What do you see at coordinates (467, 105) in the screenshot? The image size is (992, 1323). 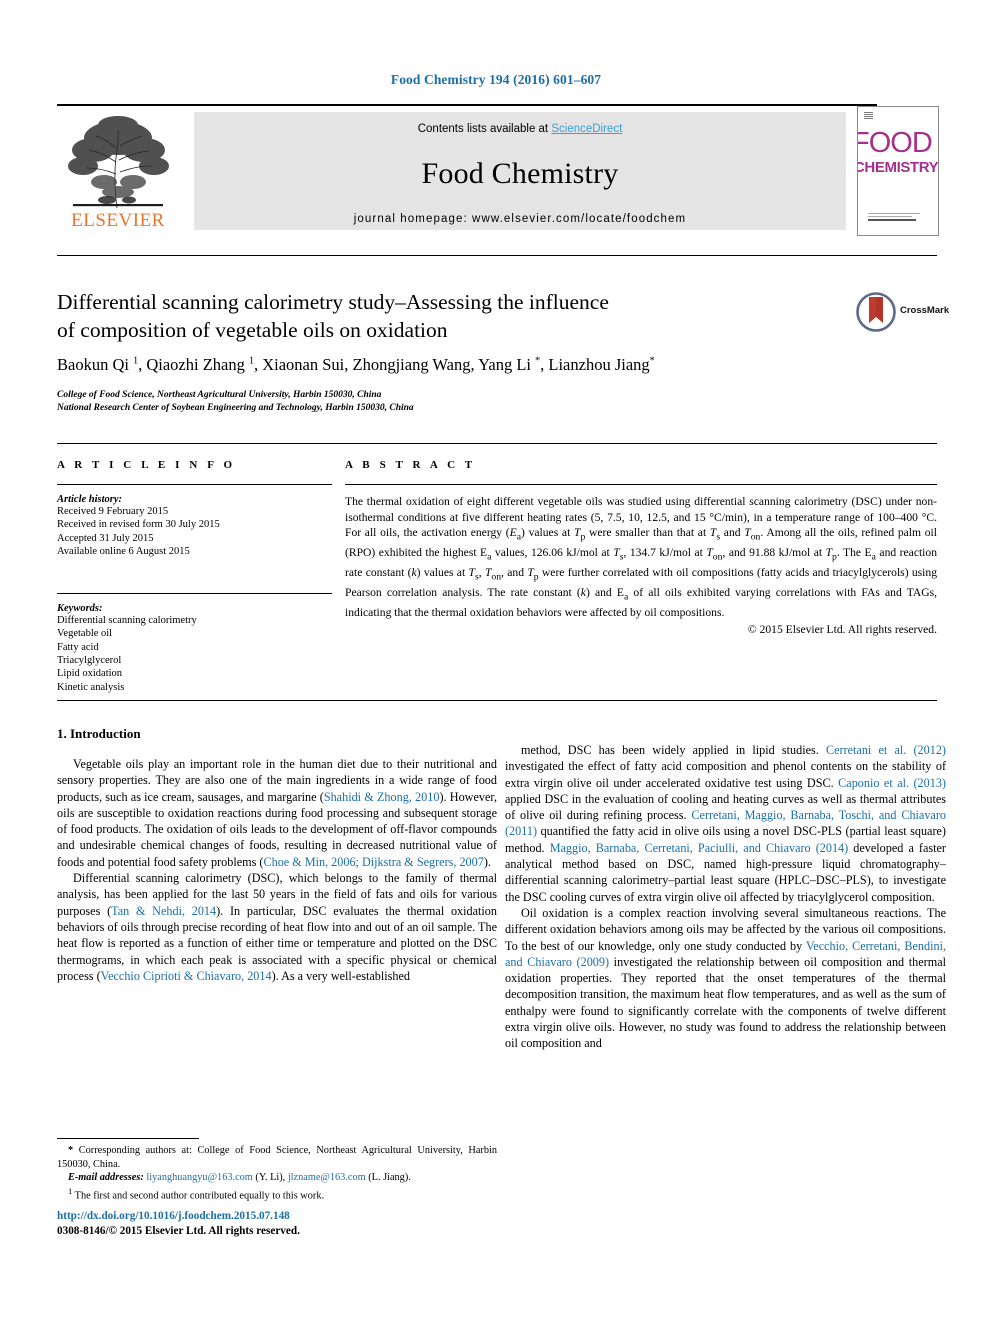 I see `masthead-top-rule` at bounding box center [467, 105].